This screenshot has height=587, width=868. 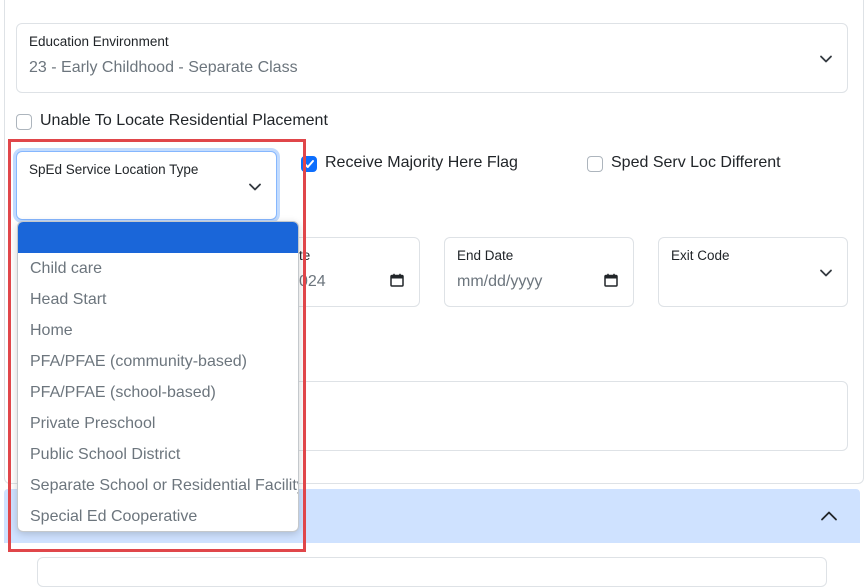 What do you see at coordinates (163, 67) in the screenshot?
I see `education-environment-value: 23 - Early Childhood - Separate Class` at bounding box center [163, 67].